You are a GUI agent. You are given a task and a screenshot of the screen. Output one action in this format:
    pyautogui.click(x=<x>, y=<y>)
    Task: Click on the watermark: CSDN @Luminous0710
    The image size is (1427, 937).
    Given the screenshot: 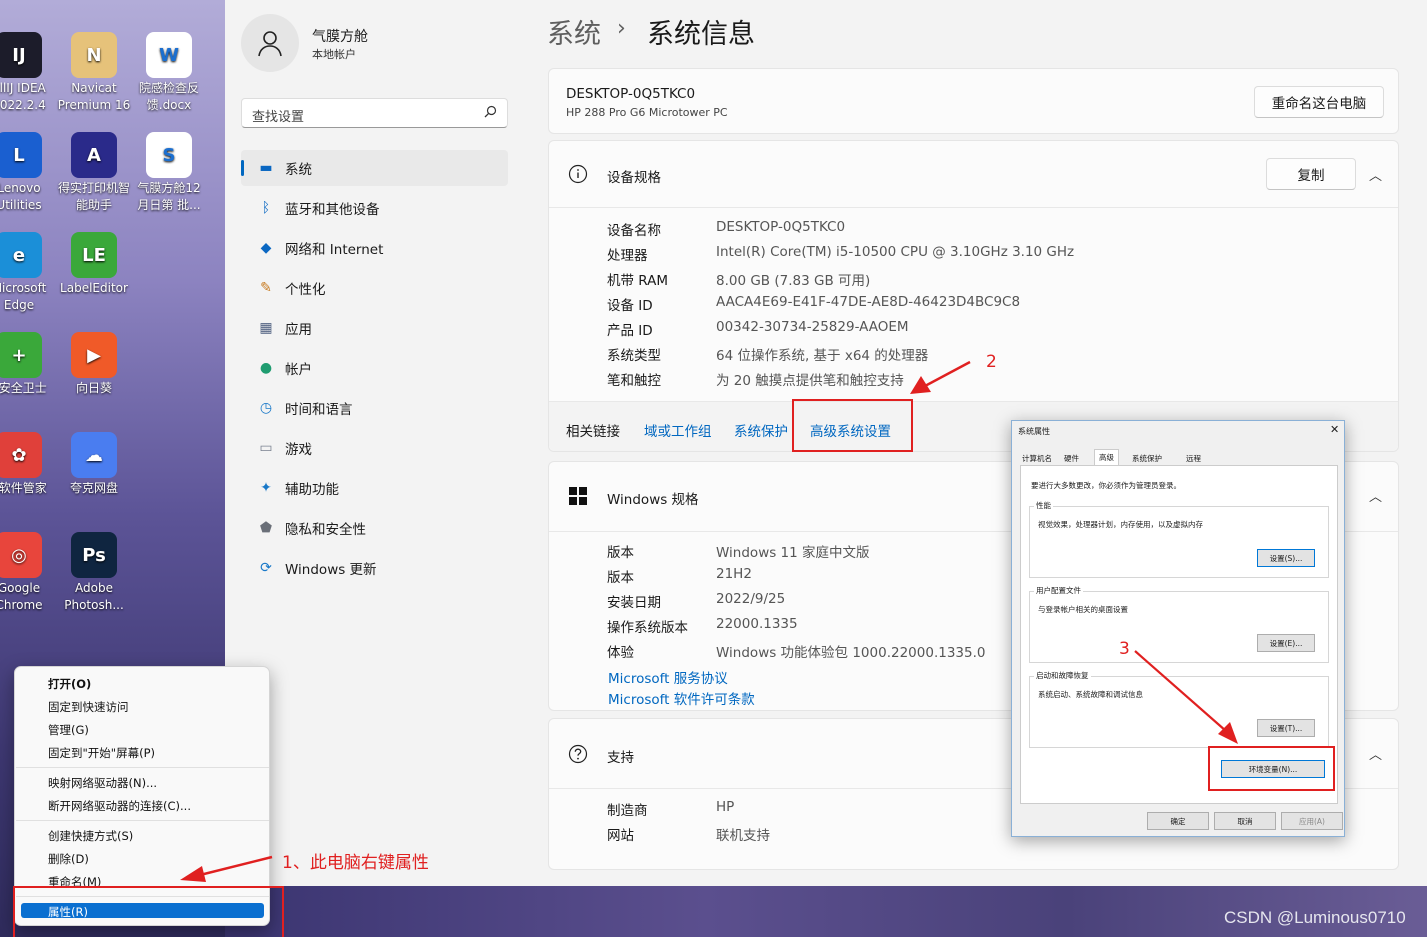 What is the action you would take?
    pyautogui.click(x=1315, y=917)
    